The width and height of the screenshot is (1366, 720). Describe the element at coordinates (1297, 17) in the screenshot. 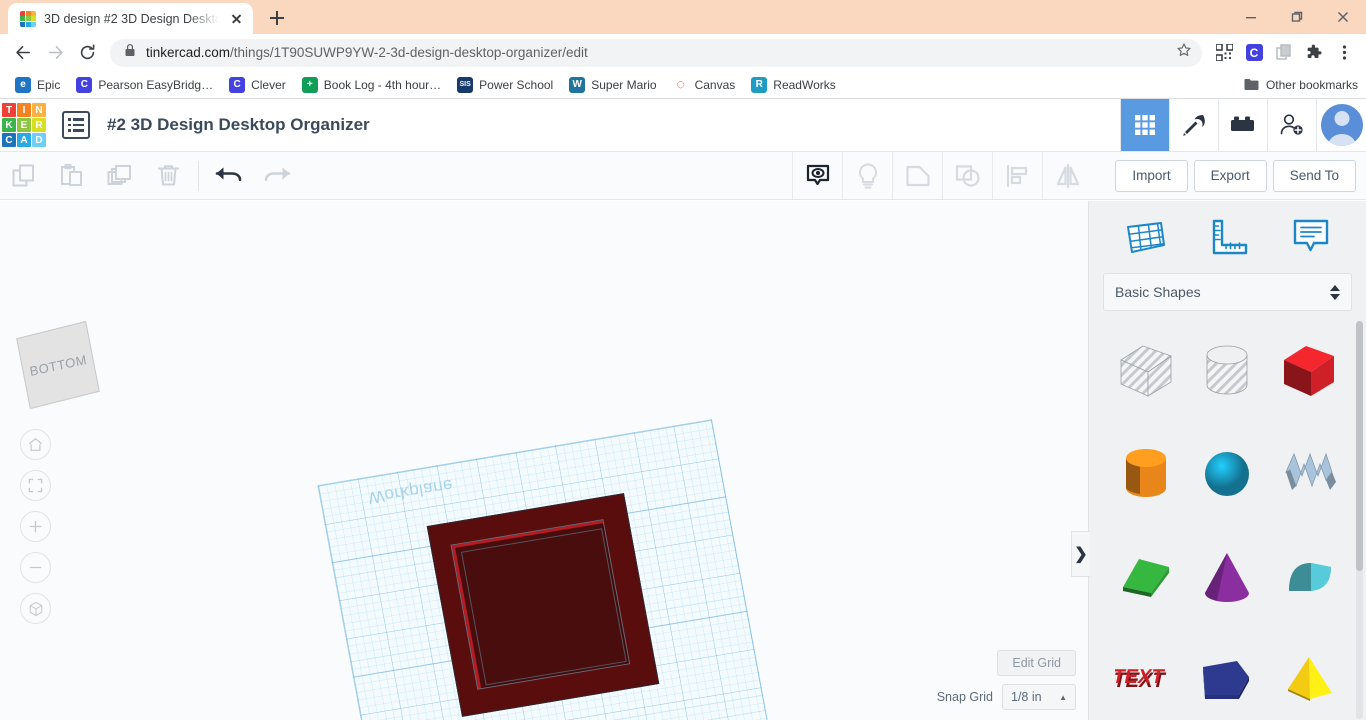

I see `maximize-icon` at that location.